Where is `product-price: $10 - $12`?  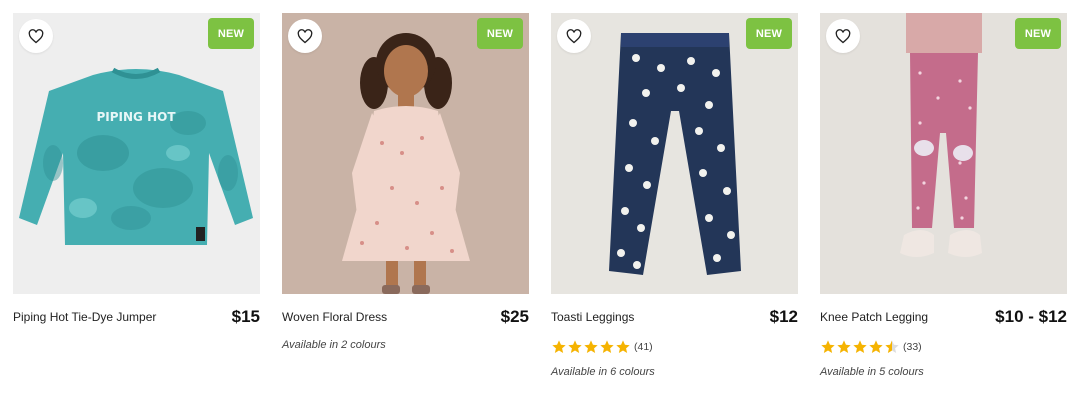 product-price: $10 - $12 is located at coordinates (1031, 316).